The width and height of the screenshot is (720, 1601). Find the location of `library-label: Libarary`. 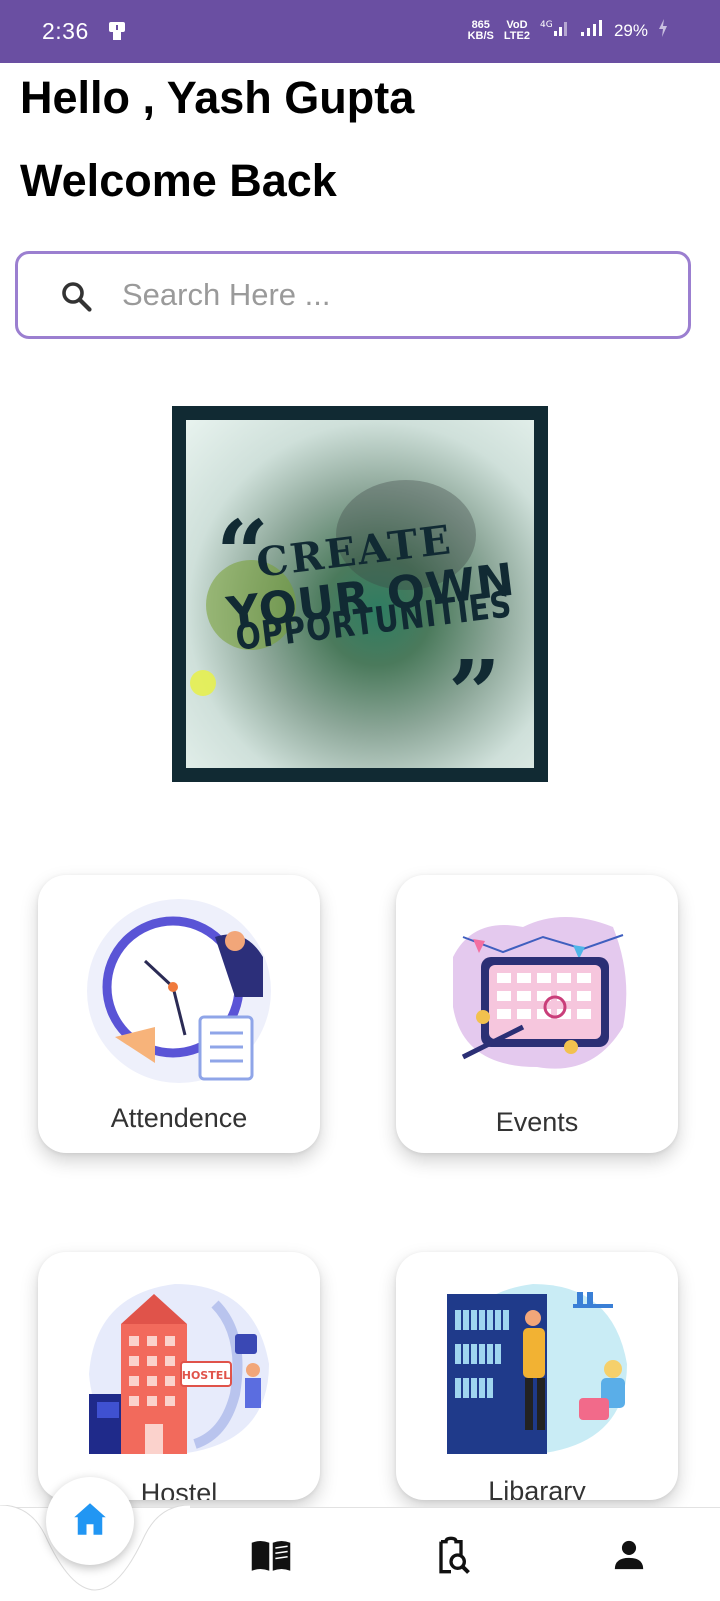

library-label: Libarary is located at coordinates (537, 1488).